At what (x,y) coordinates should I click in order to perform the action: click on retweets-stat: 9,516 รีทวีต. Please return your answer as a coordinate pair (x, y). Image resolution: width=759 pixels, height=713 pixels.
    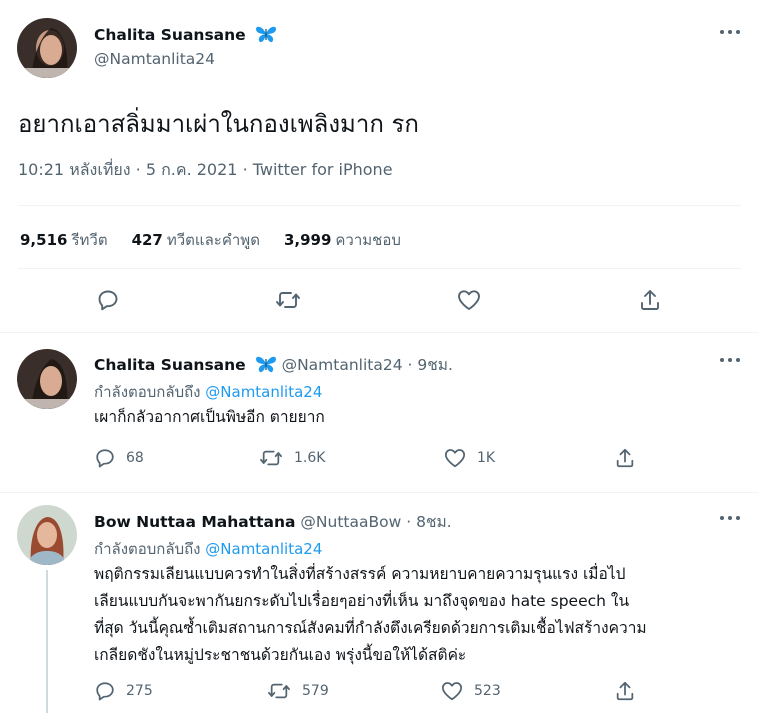
    Looking at the image, I should click on (64, 240).